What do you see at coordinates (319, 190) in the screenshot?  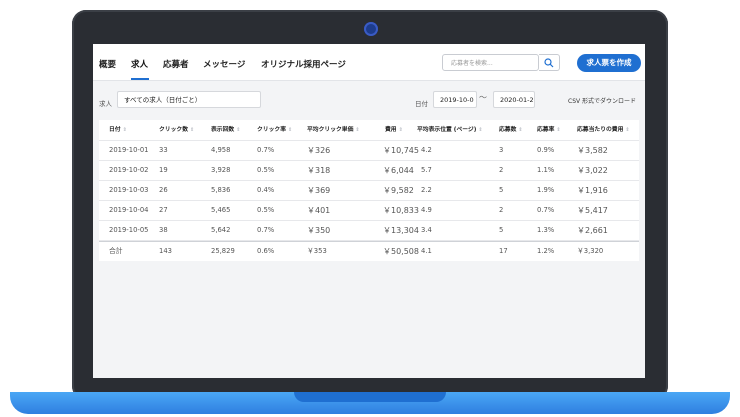 I see `cell-avg-cpc: ￥369` at bounding box center [319, 190].